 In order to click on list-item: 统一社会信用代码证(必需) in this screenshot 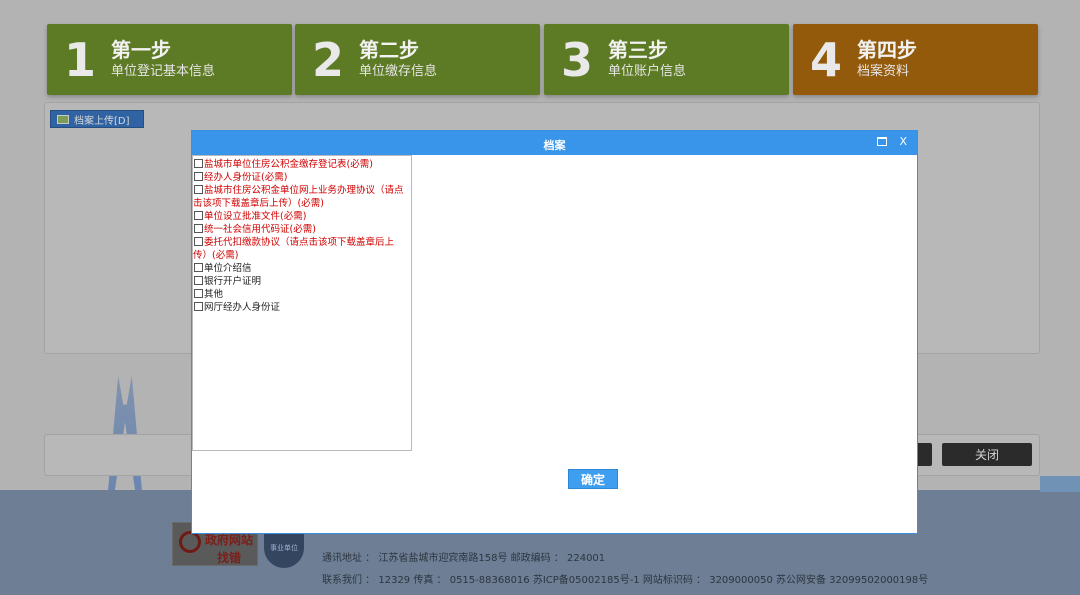, I will do `click(302, 229)`.